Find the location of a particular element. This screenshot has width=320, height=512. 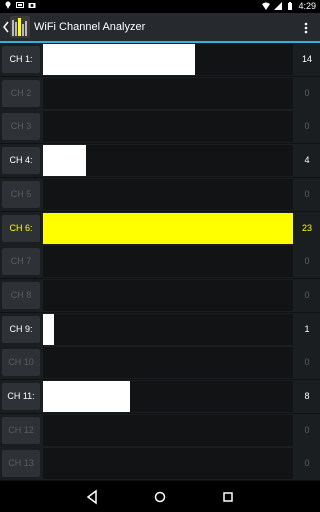

channel-row: CH 7 0 is located at coordinates (160, 262).